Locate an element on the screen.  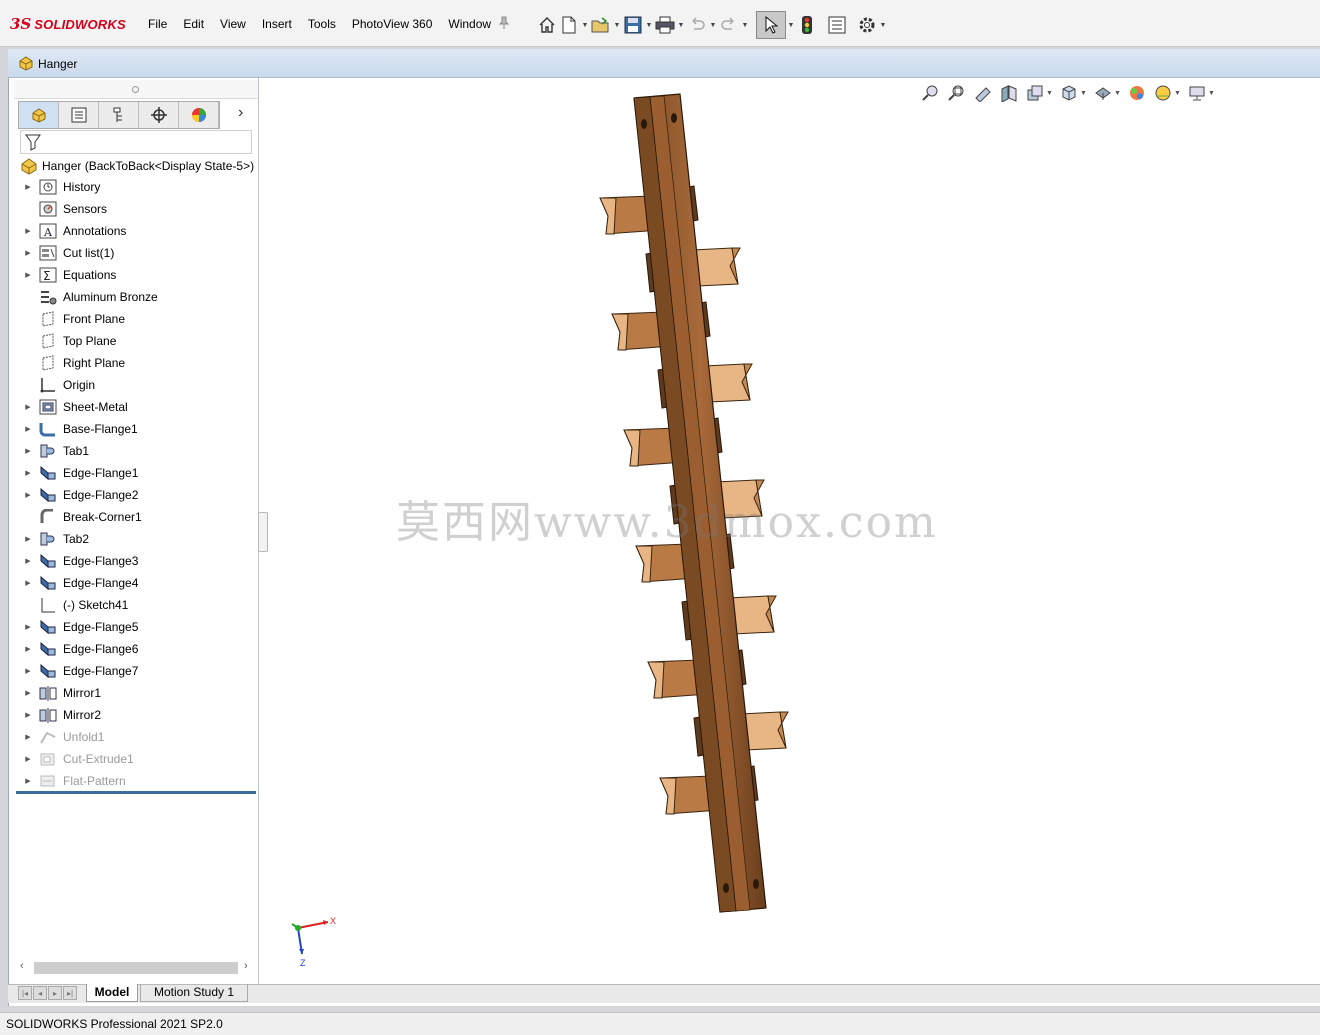
rebuild-icon is located at coordinates (807, 25).